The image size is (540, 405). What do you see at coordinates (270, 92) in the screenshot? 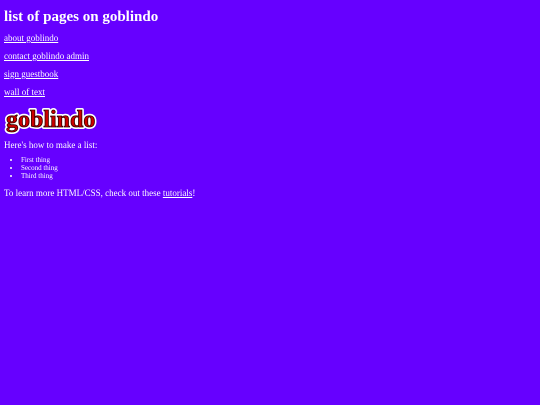
I see `link-row: wall of text` at bounding box center [270, 92].